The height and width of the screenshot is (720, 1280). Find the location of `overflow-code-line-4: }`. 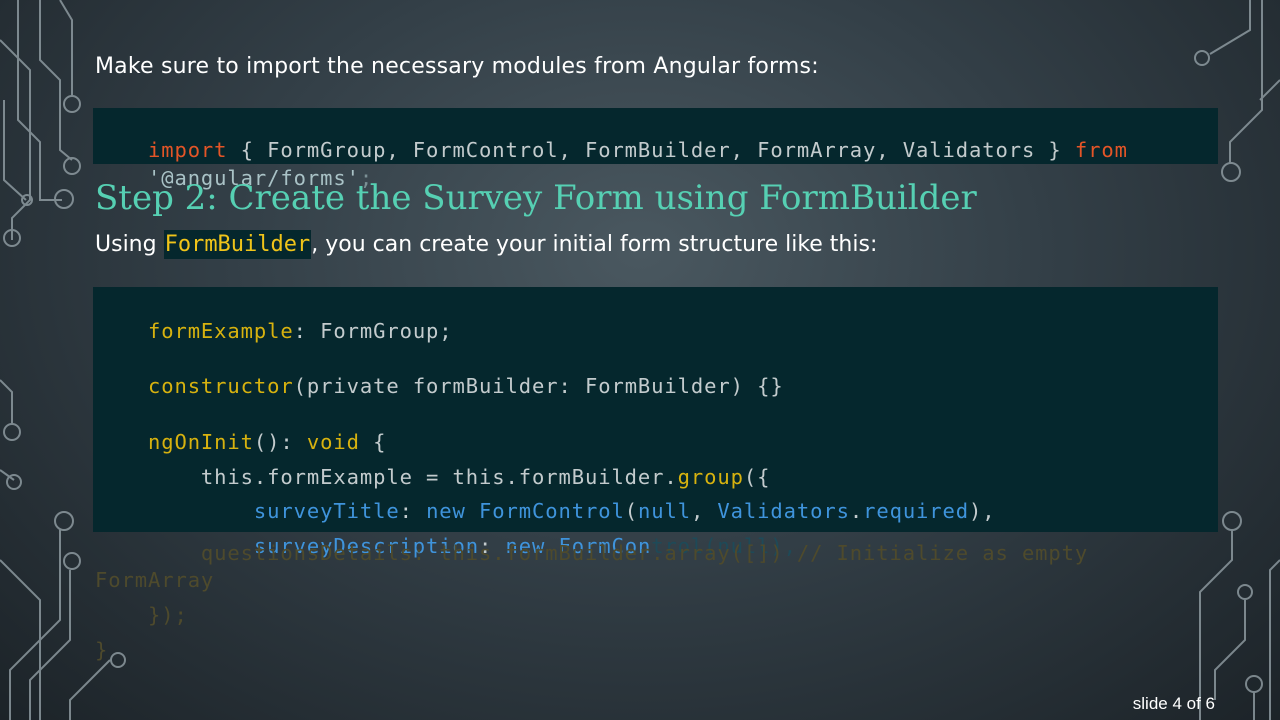

overflow-code-line-4: } is located at coordinates (102, 650).